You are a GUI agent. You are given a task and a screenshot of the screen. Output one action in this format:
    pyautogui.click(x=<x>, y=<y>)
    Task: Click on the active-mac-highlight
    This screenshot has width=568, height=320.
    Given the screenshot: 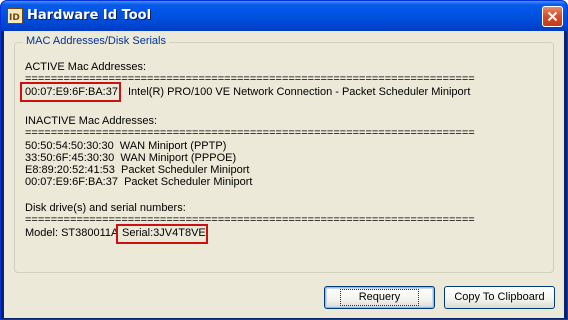 What is the action you would take?
    pyautogui.click(x=70, y=92)
    